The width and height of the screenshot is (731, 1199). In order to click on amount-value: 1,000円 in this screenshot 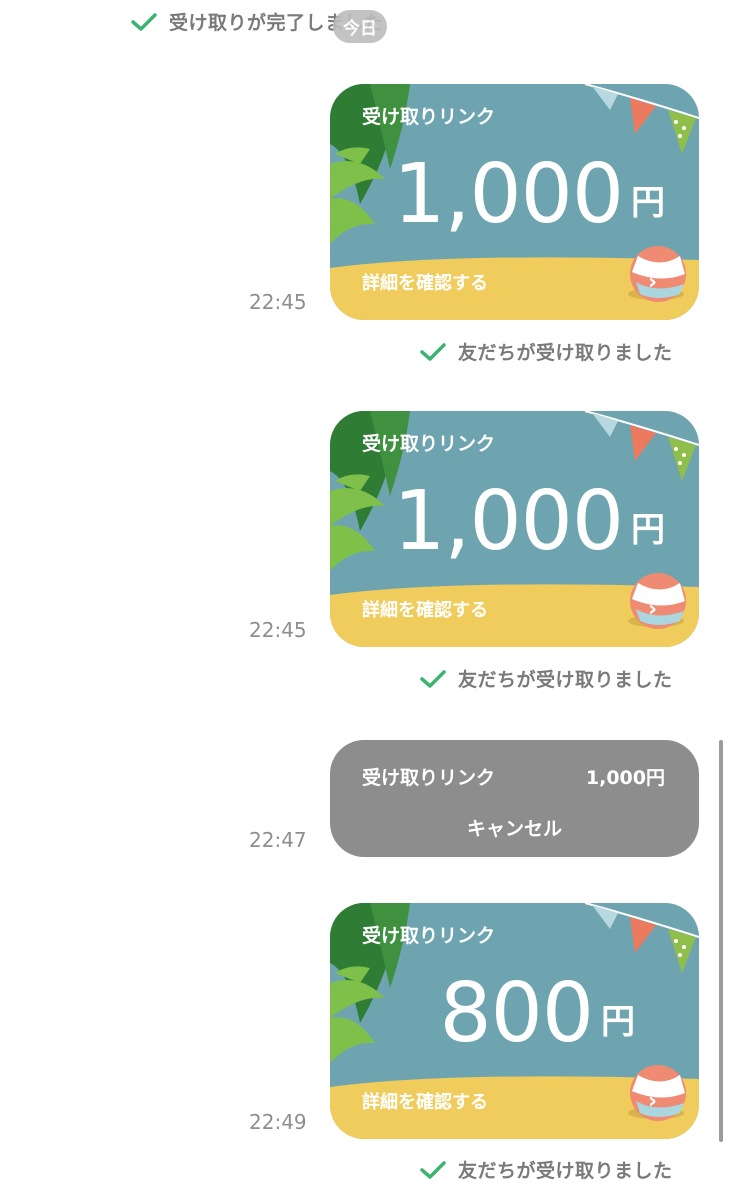, I will do `click(625, 778)`.